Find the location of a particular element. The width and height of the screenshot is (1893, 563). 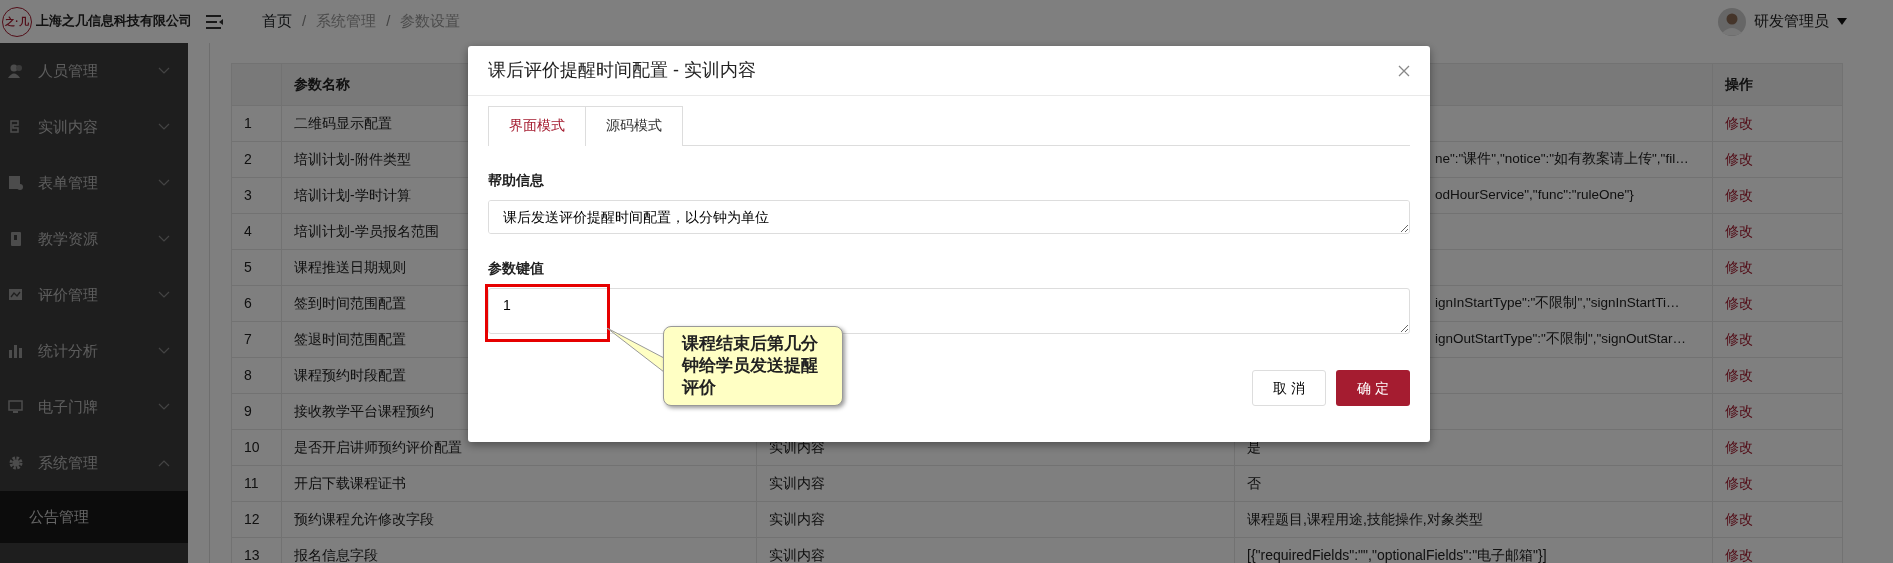

avatar-icon is located at coordinates (1732, 21).